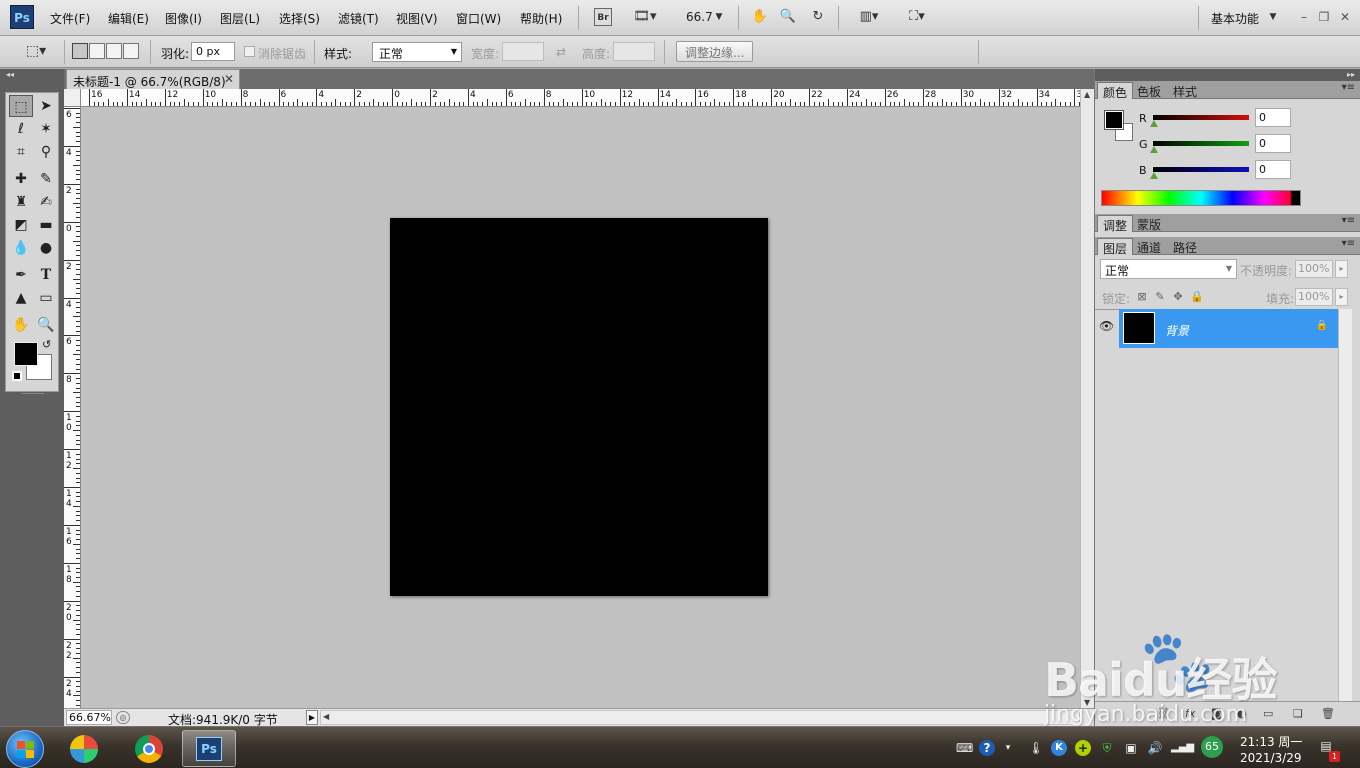 Image resolution: width=1360 pixels, height=768 pixels. Describe the element at coordinates (987, 748) in the screenshot. I see `help-icon: ?` at that location.